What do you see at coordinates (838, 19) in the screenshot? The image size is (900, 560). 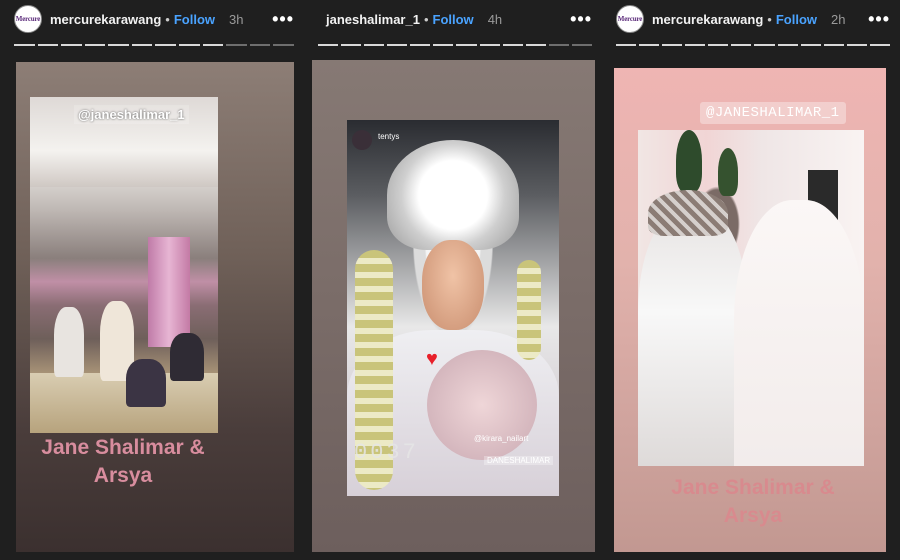 I see `timestamp: 2h` at bounding box center [838, 19].